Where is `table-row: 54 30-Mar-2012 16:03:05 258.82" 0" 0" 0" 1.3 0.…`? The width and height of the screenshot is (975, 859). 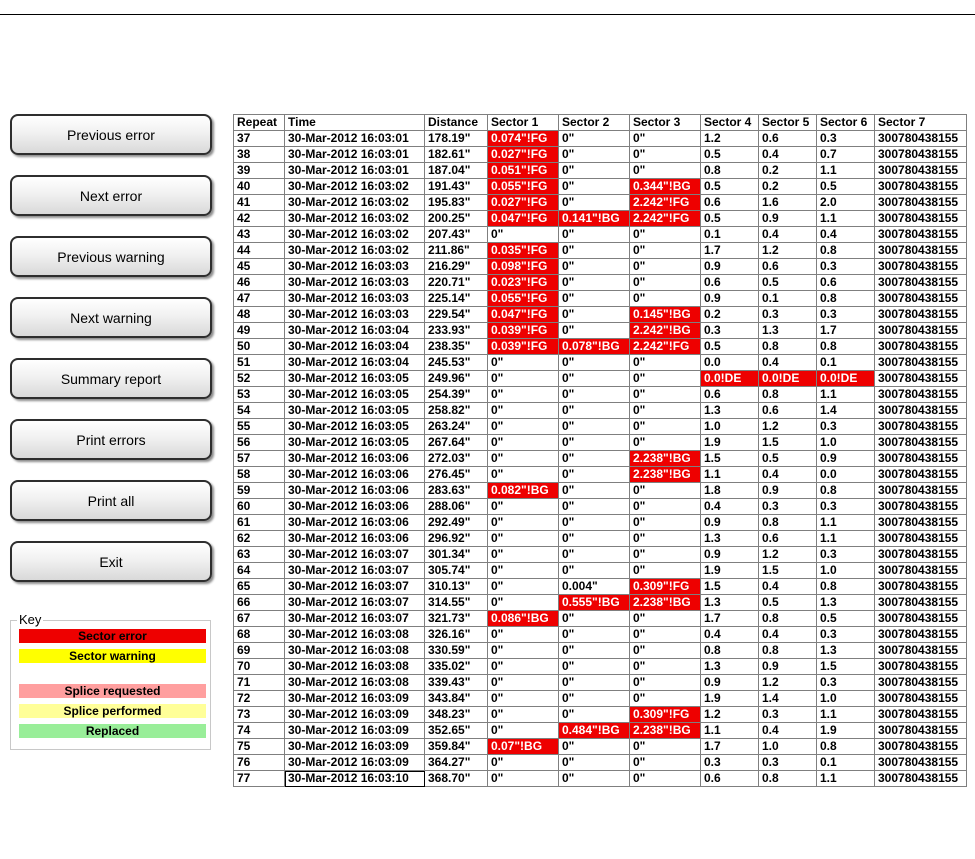 table-row: 54 30-Mar-2012 16:03:05 258.82" 0" 0" 0" 1.3 0.… is located at coordinates (600, 410).